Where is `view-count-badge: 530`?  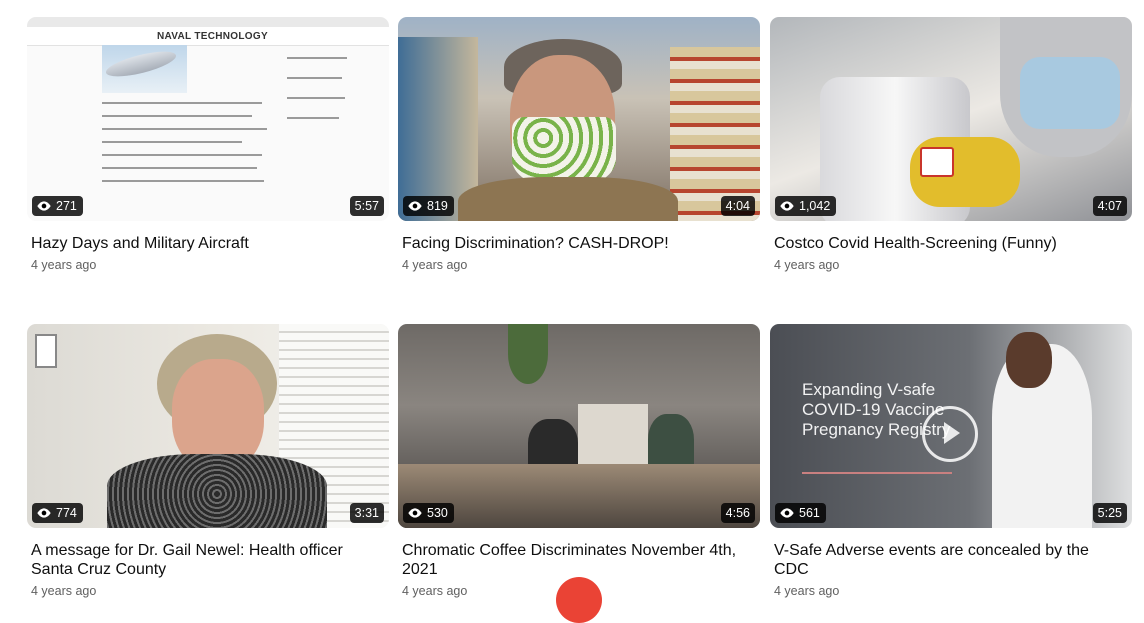 view-count-badge: 530 is located at coordinates (428, 513).